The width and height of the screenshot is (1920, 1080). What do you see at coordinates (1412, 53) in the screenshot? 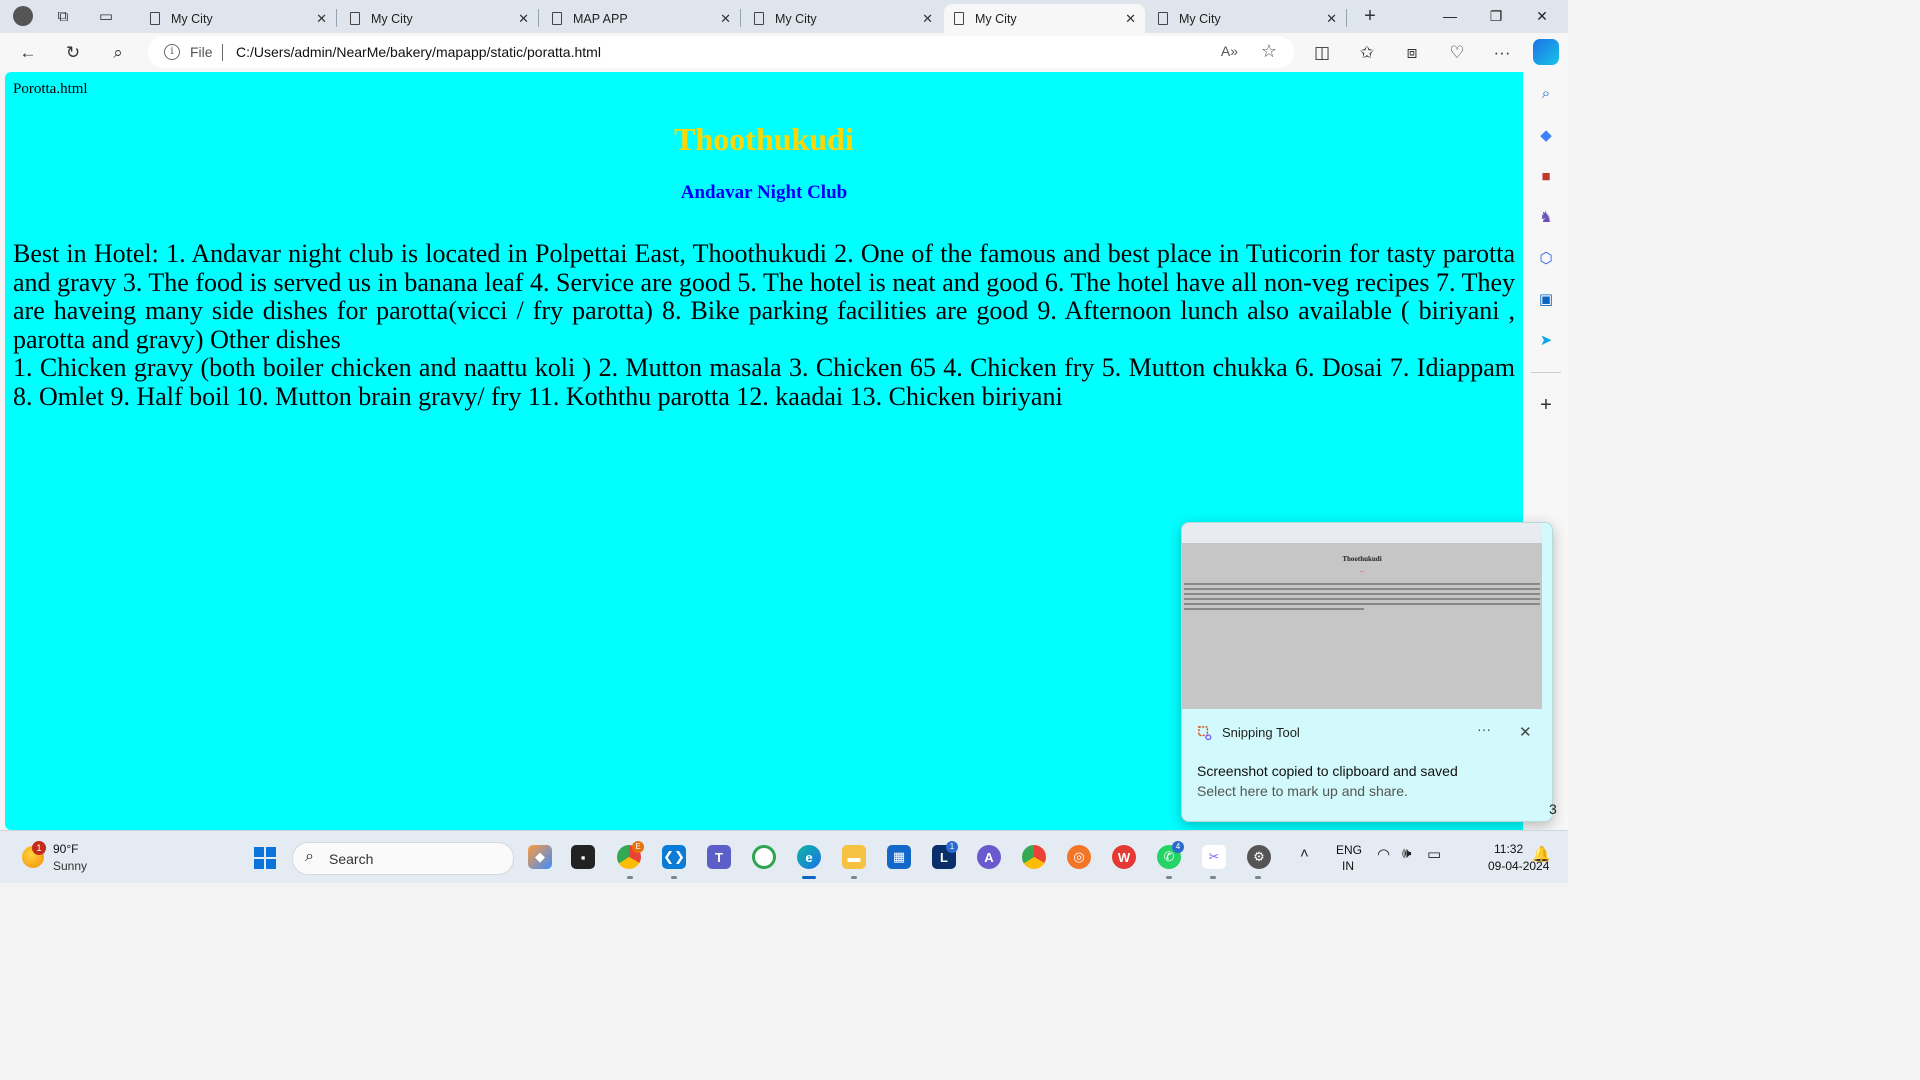
I see `collections-icon: ⧈` at bounding box center [1412, 53].